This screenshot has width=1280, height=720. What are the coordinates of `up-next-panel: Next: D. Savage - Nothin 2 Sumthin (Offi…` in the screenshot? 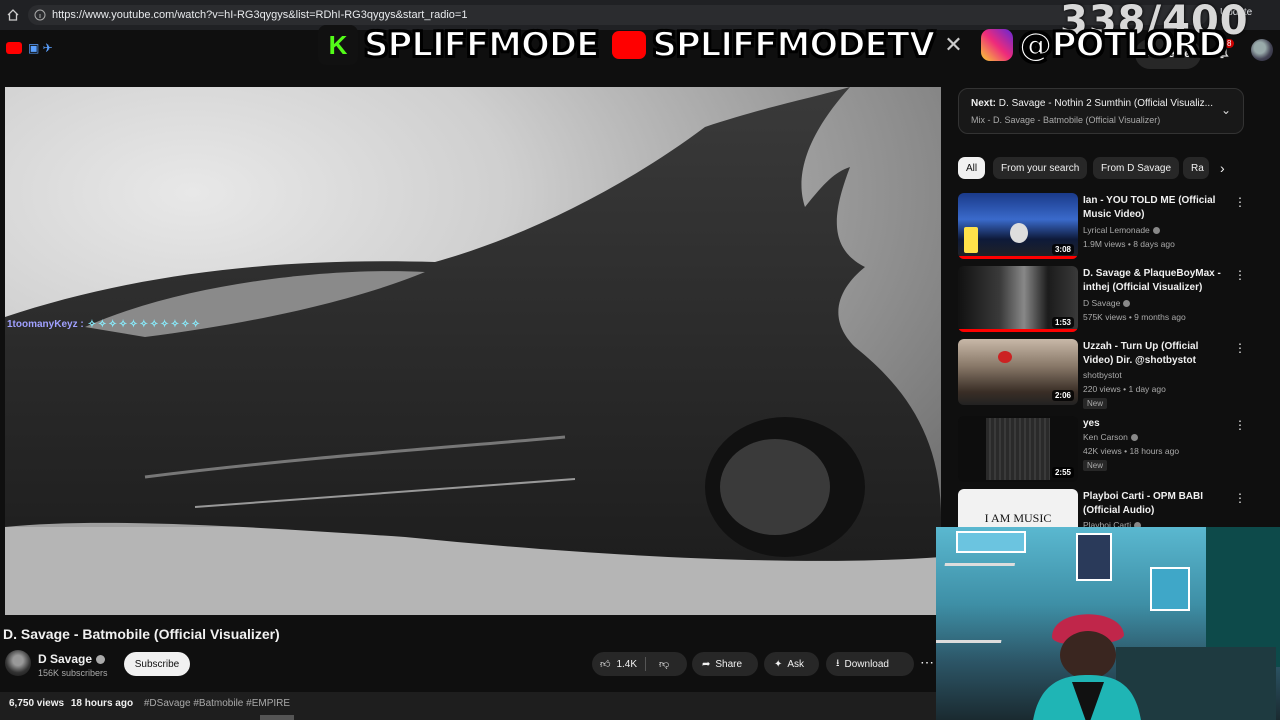 It's located at (1101, 111).